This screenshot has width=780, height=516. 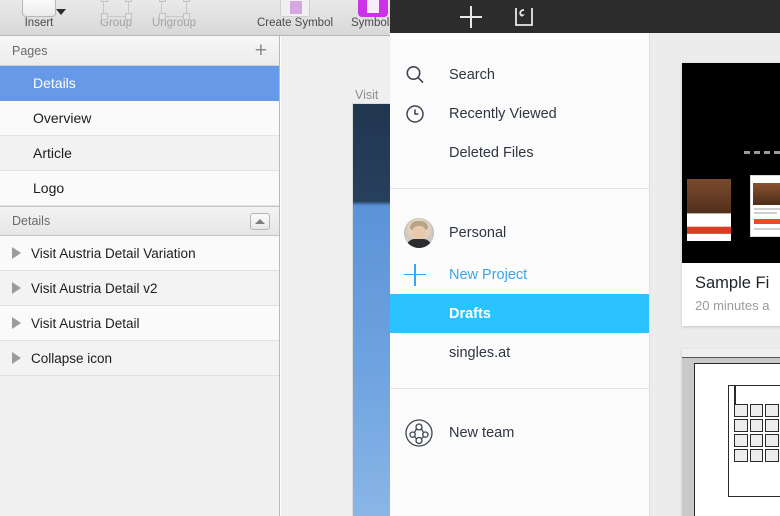 I want to click on layers-panel-title: Details, so click(x=31, y=221).